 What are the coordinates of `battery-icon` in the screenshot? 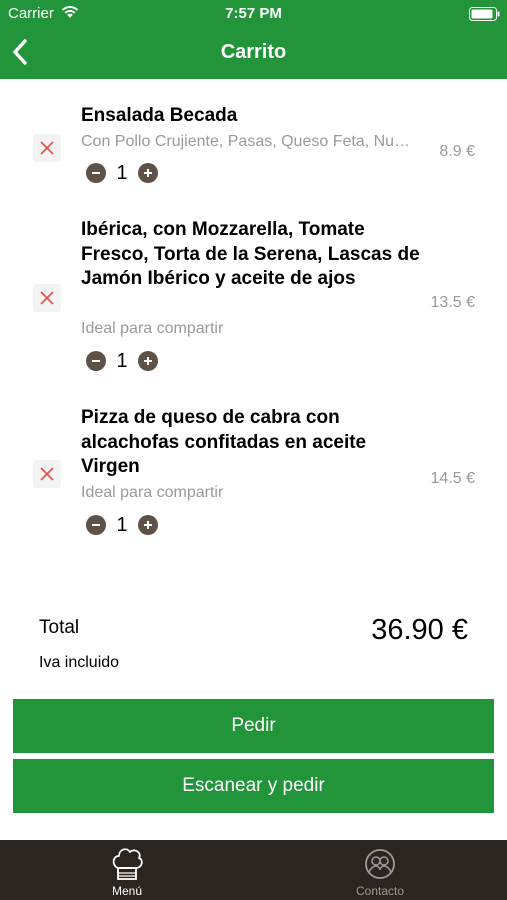 It's located at (484, 14).